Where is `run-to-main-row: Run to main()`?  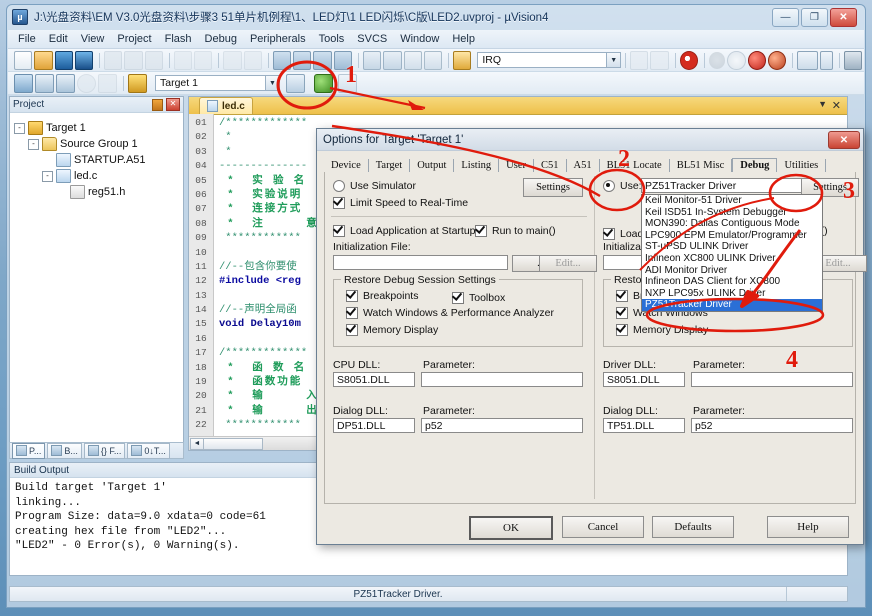
run-to-main-row: Run to main() is located at coordinates (515, 230).